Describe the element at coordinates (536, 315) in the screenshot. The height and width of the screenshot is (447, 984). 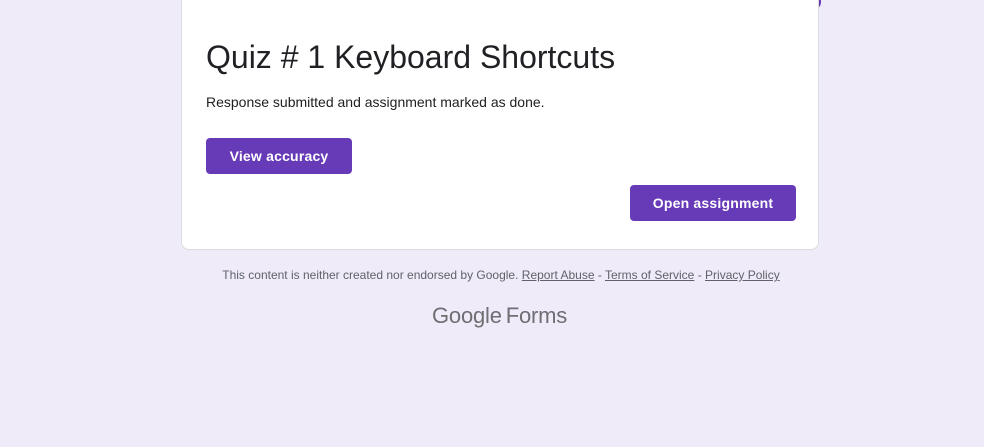
I see `forms-wordmark: Forms` at that location.